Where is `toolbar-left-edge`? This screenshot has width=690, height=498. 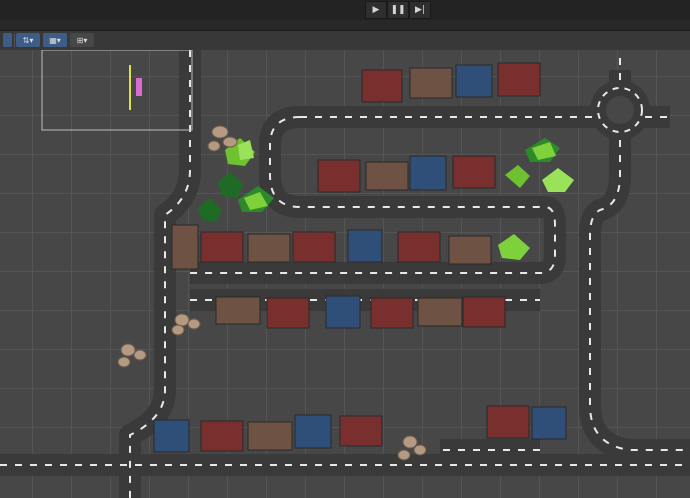 toolbar-left-edge is located at coordinates (7, 40).